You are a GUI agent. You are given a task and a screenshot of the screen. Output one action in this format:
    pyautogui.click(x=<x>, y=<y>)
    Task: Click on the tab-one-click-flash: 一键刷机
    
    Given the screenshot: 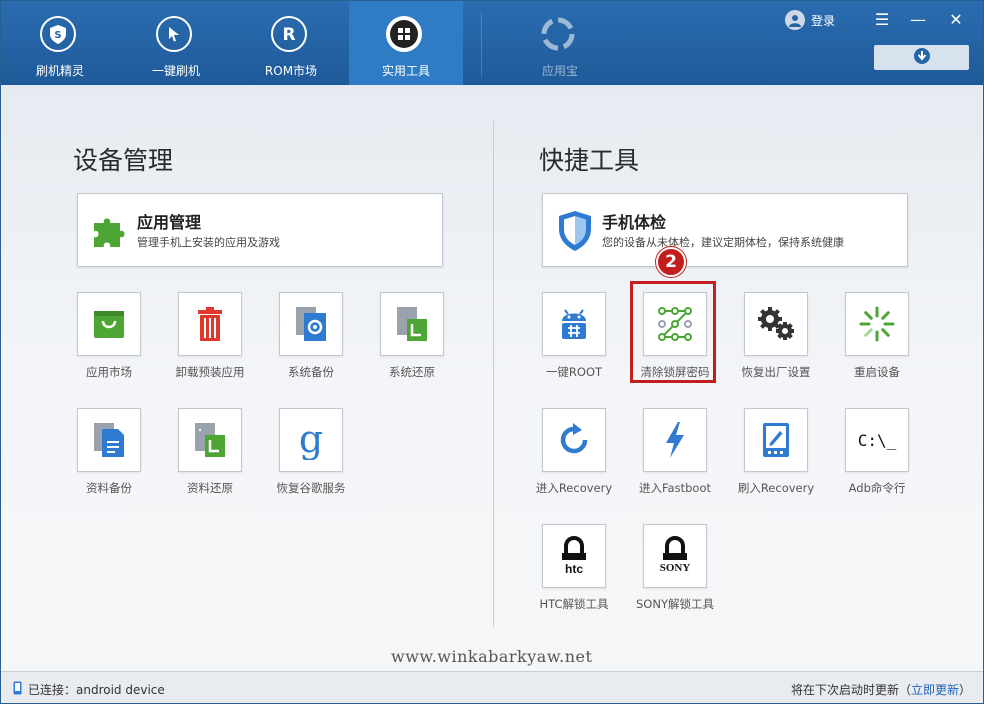 What is the action you would take?
    pyautogui.click(x=176, y=43)
    